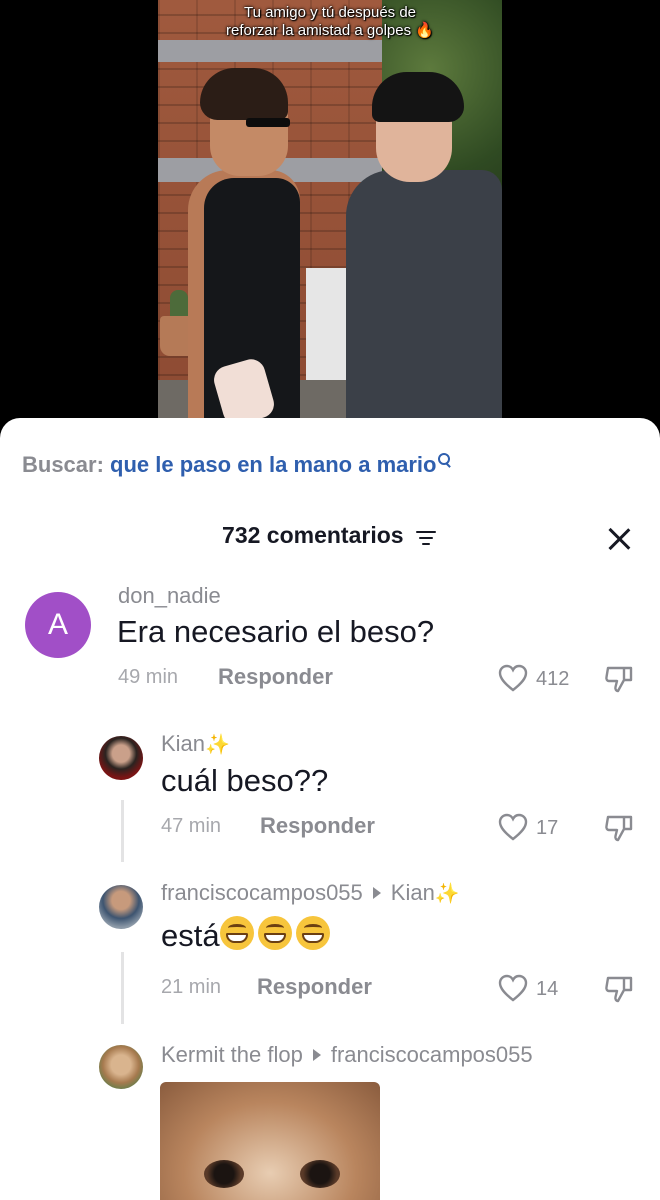 Image resolution: width=660 pixels, height=1200 pixels. I want to click on comment-username: Kermit the flop franciscocampos055, so click(347, 1055).